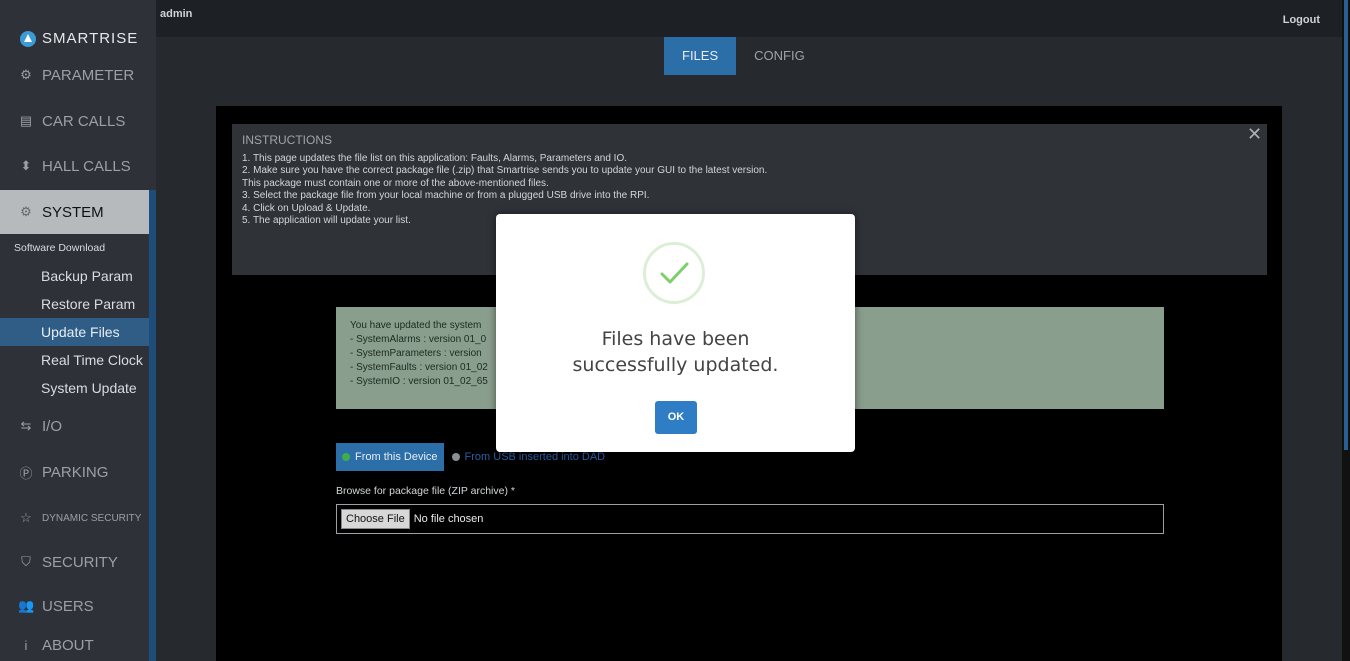  I want to click on tab-files: FILES, so click(700, 56).